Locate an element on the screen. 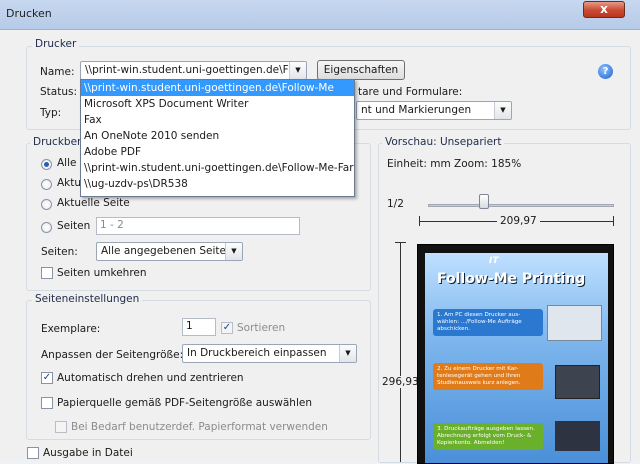 This screenshot has height=464, width=640. printer-option-onenote: An OneNote 2010 senden is located at coordinates (217, 136).